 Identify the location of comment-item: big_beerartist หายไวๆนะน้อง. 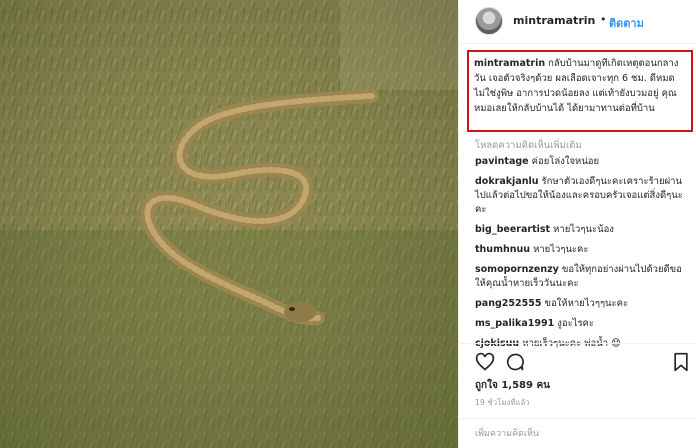
(583, 230).